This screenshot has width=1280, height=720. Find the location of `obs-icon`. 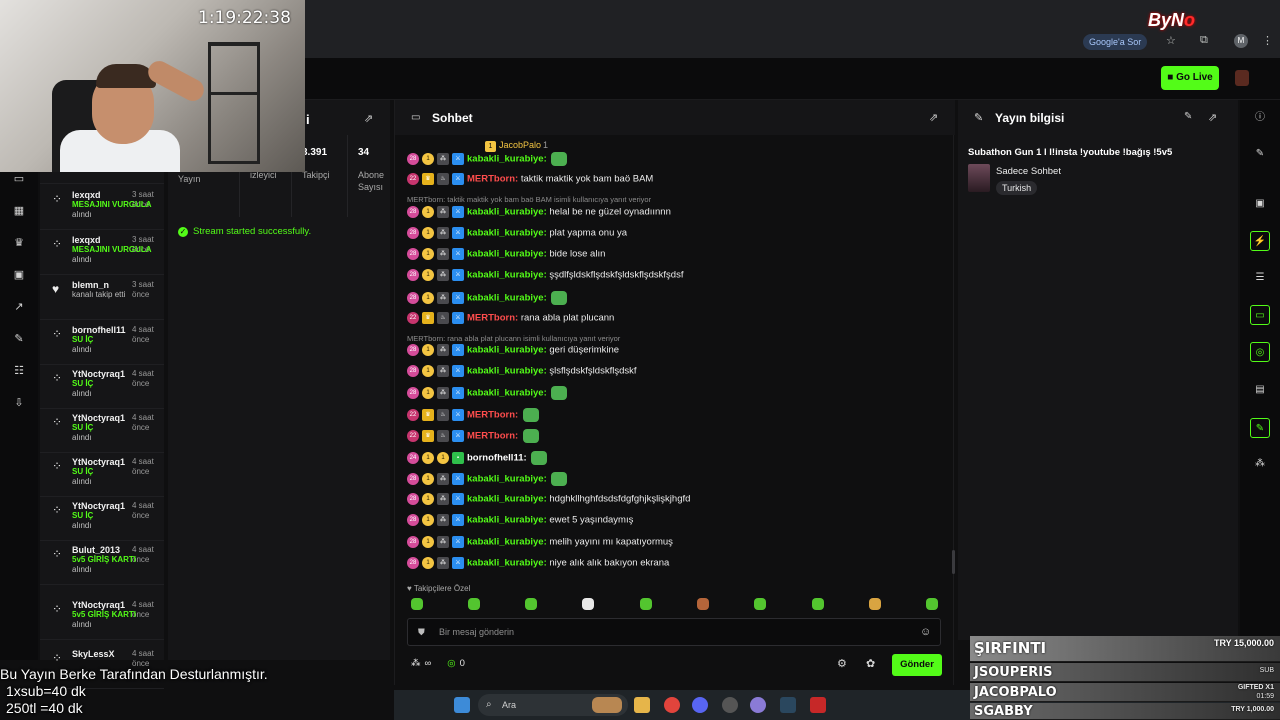

obs-icon is located at coordinates (818, 705).